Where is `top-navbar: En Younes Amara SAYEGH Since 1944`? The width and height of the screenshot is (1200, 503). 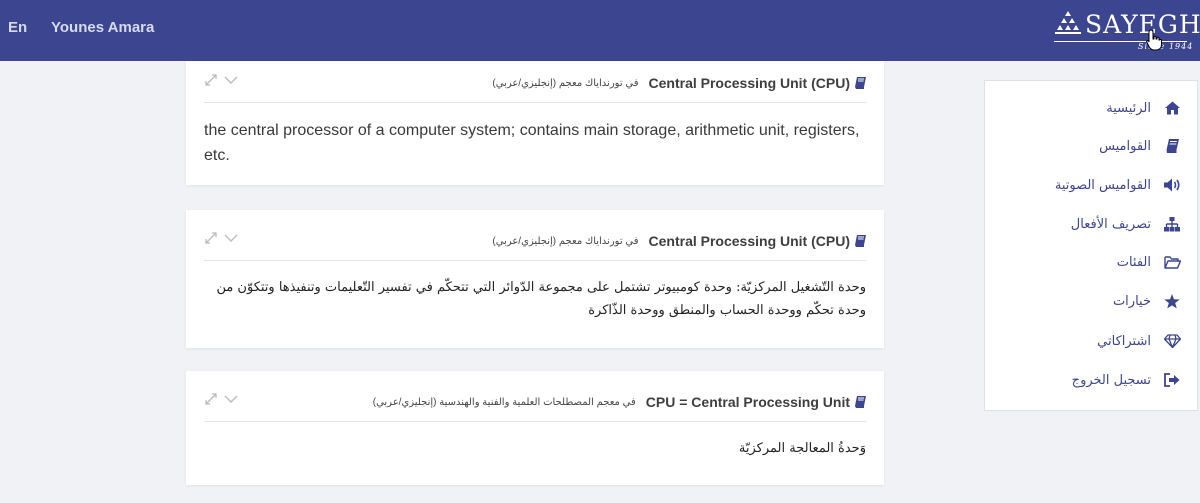 top-navbar: En Younes Amara SAYEGH Since 1944 is located at coordinates (600, 30).